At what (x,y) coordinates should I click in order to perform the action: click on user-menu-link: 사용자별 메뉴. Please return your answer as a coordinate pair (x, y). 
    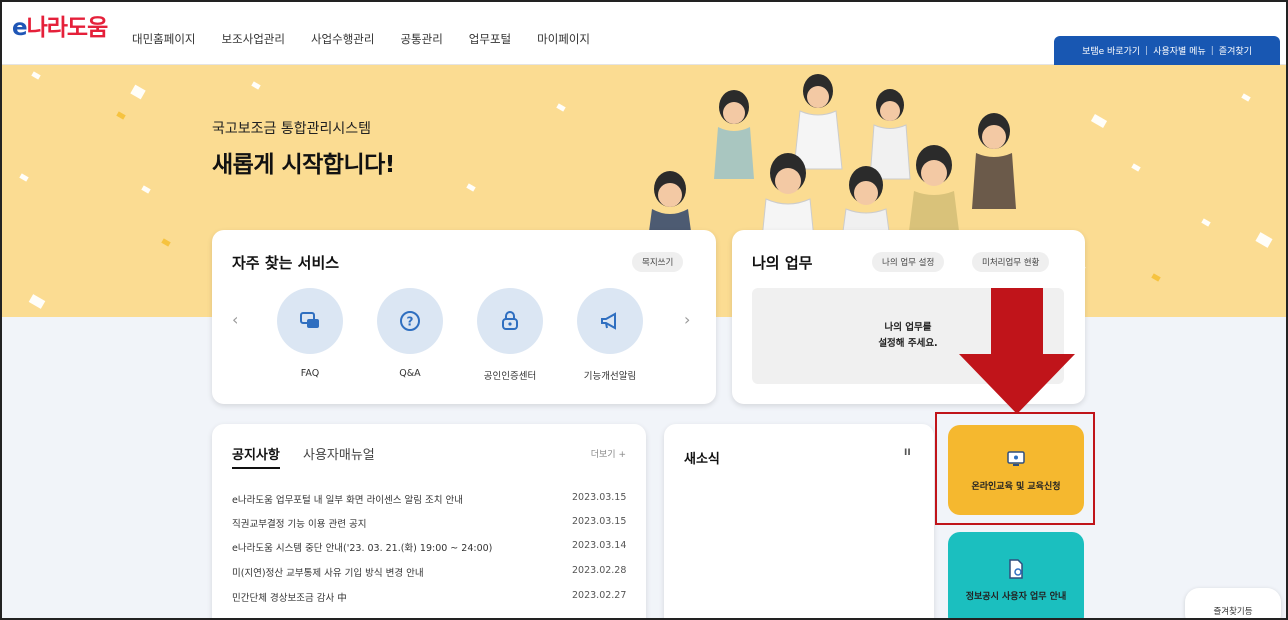
    Looking at the image, I should click on (1179, 50).